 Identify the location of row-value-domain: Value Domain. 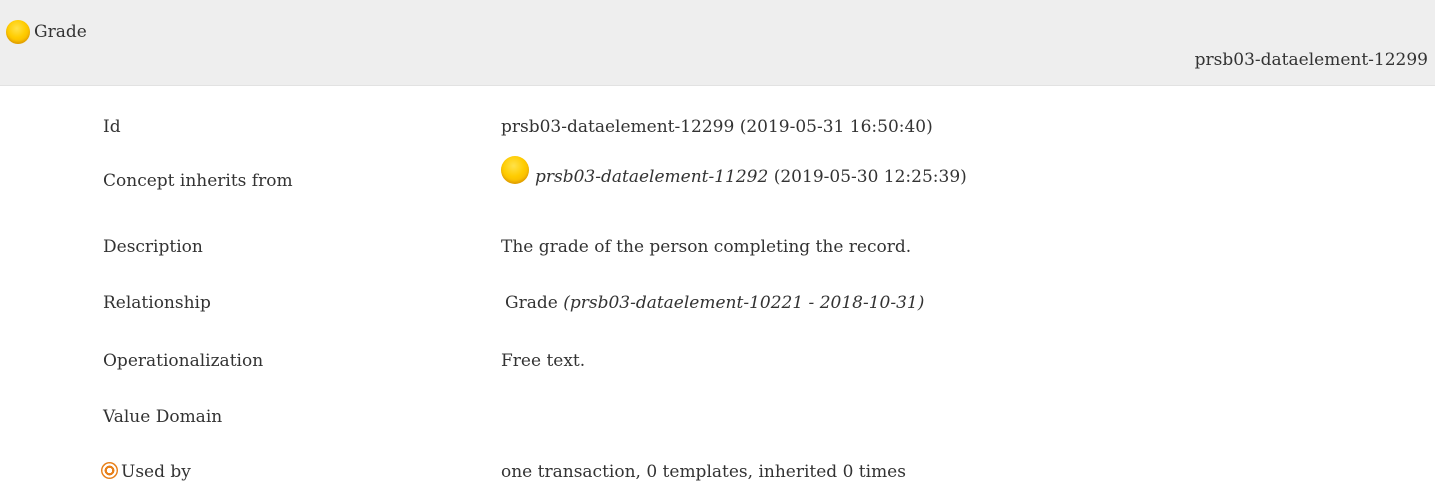
(717, 427).